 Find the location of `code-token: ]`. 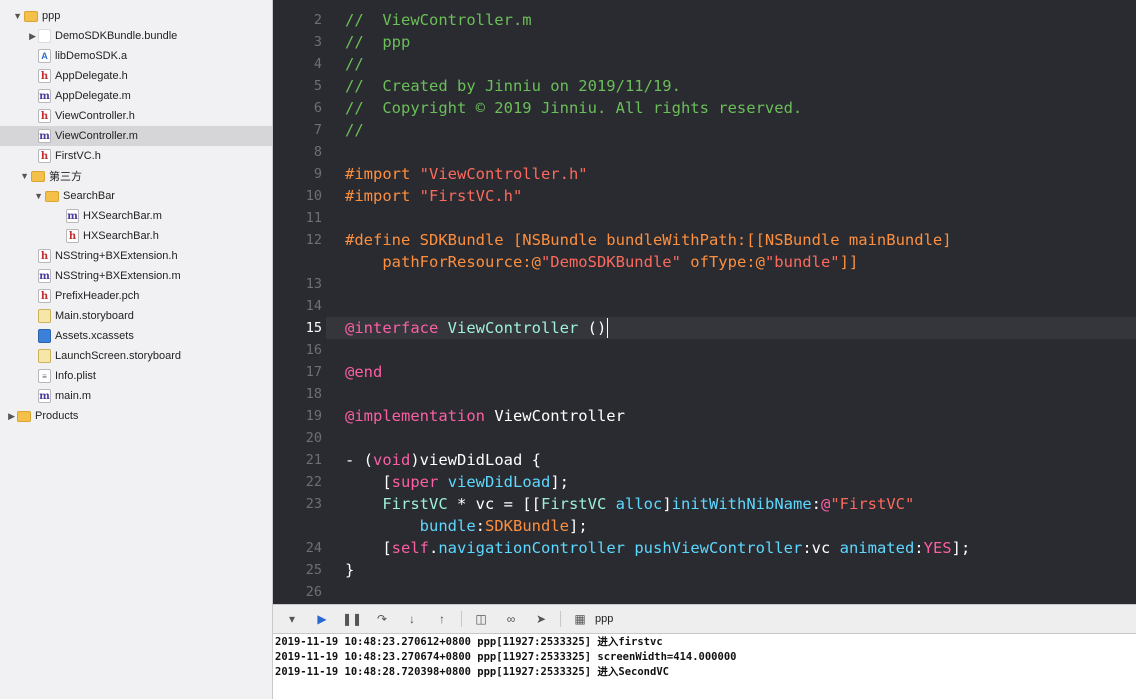

code-token: ] is located at coordinates (667, 504).